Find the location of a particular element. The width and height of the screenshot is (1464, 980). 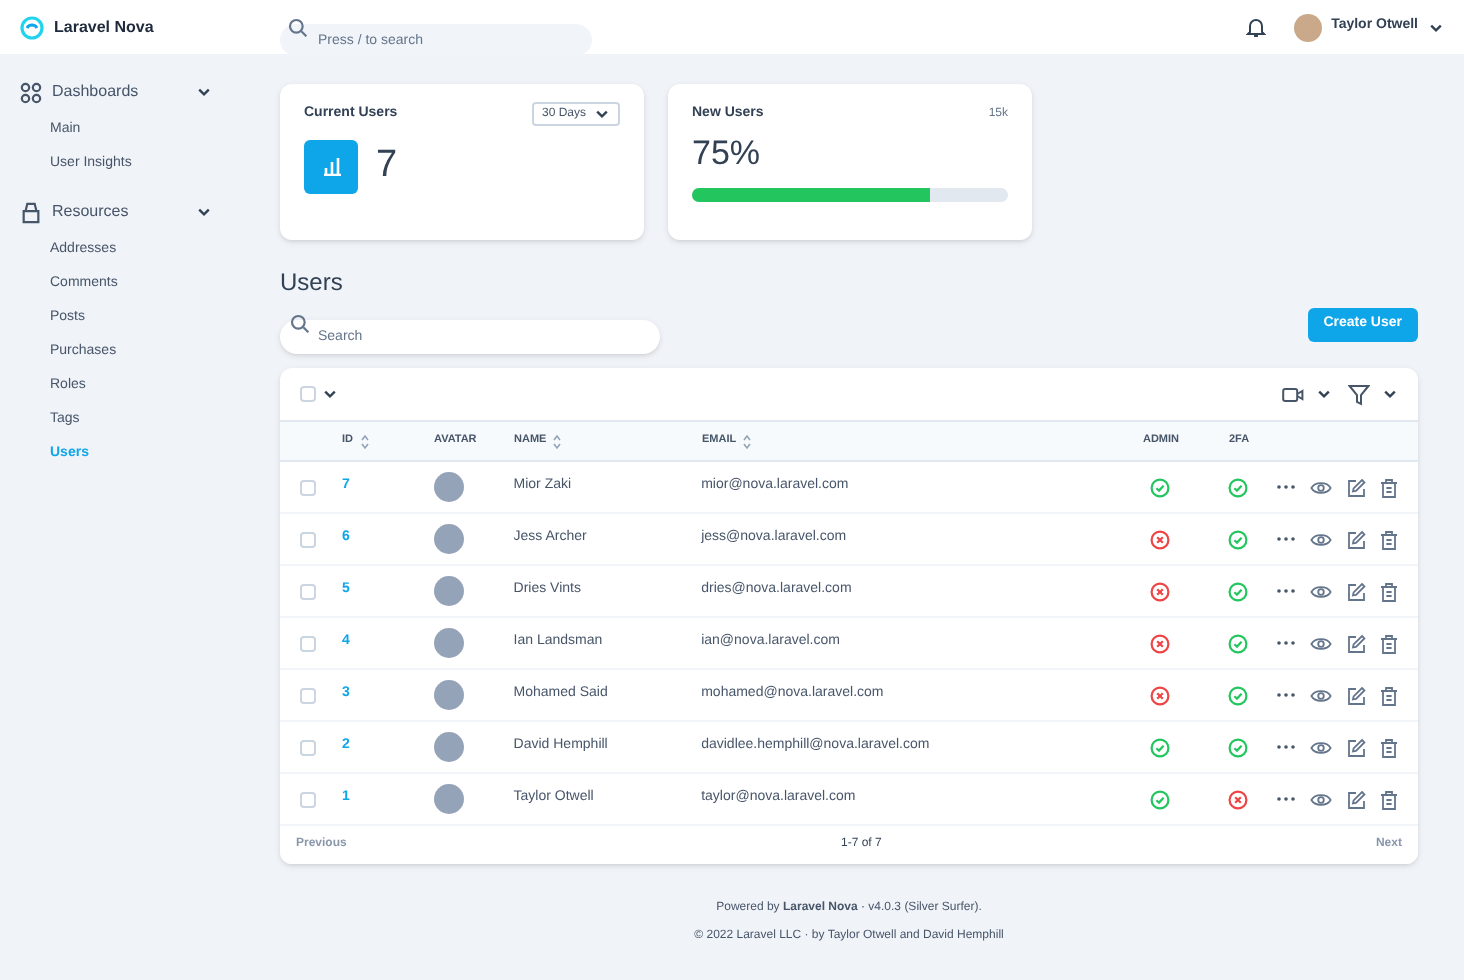

sidebar-group: Resources is located at coordinates (90, 212).